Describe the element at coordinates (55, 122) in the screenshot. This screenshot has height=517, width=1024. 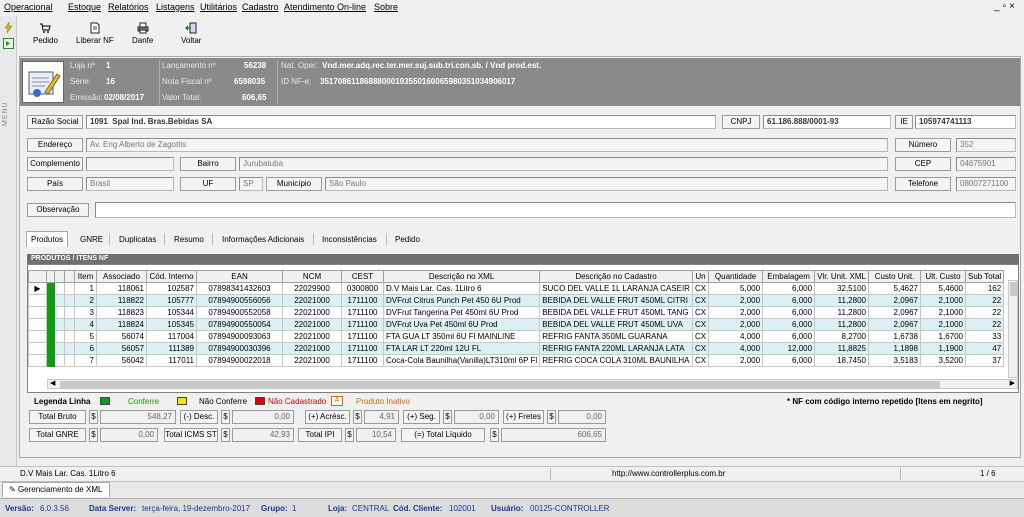
I see `razao-social-button: Razão Social` at that location.